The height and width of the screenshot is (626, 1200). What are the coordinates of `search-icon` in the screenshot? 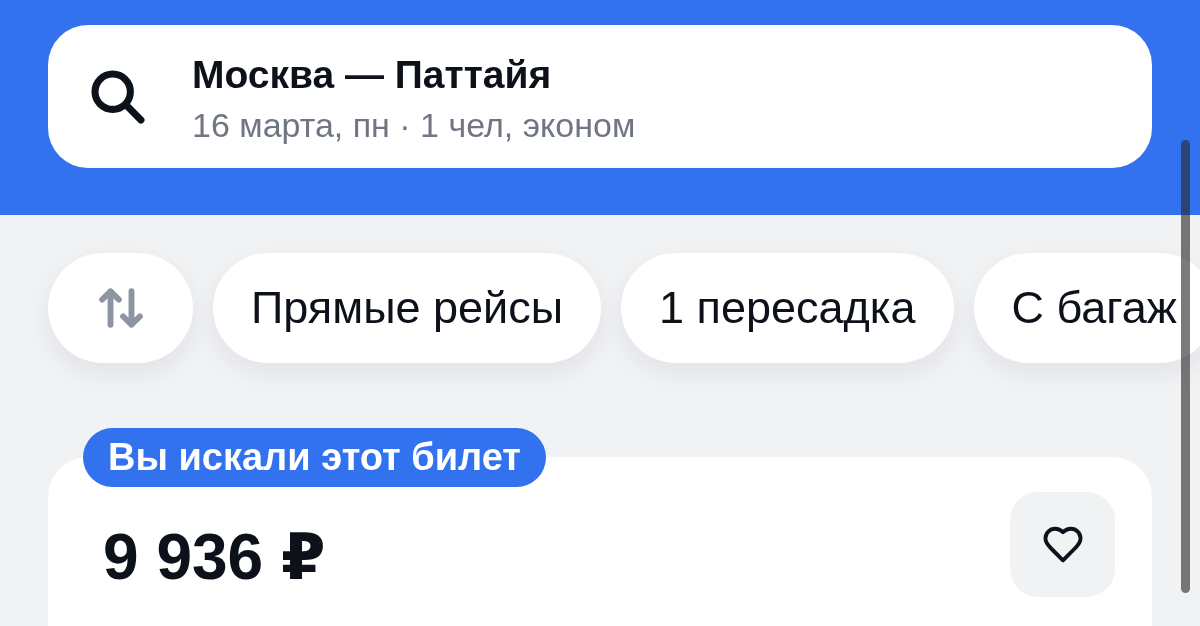 It's located at (118, 96).